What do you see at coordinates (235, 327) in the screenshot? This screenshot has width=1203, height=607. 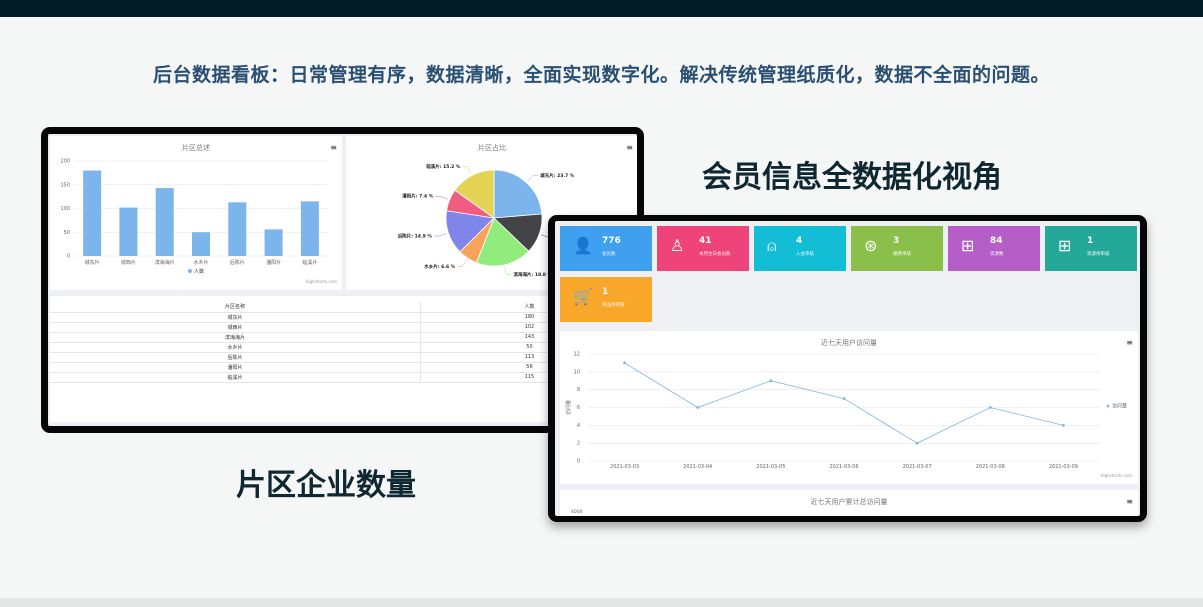 I see `region-name-cell: 城西片` at bounding box center [235, 327].